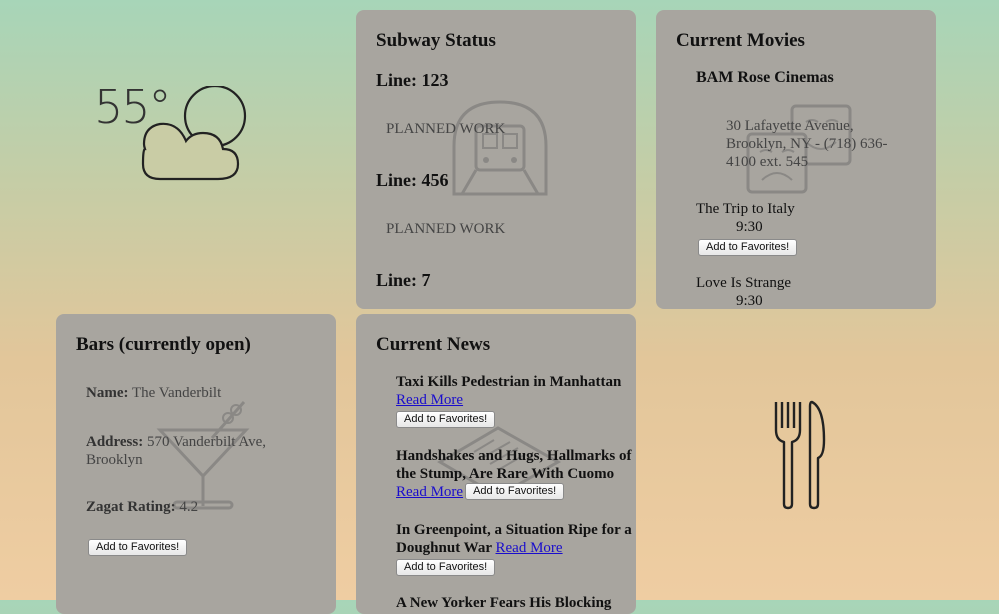 This screenshot has width=999, height=614. What do you see at coordinates (745, 209) in the screenshot?
I see `movie-title: The Trip to Italy` at bounding box center [745, 209].